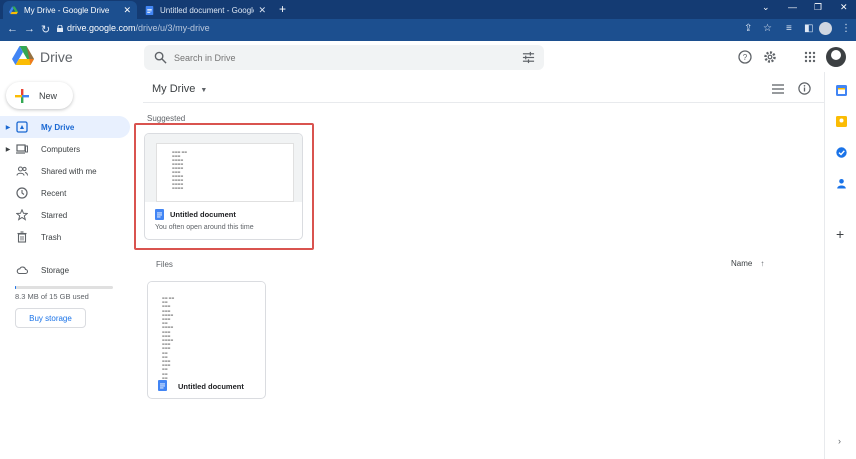 The image size is (856, 459). What do you see at coordinates (61, 149) in the screenshot?
I see `sidebar-item-label: Computers` at bounding box center [61, 149].